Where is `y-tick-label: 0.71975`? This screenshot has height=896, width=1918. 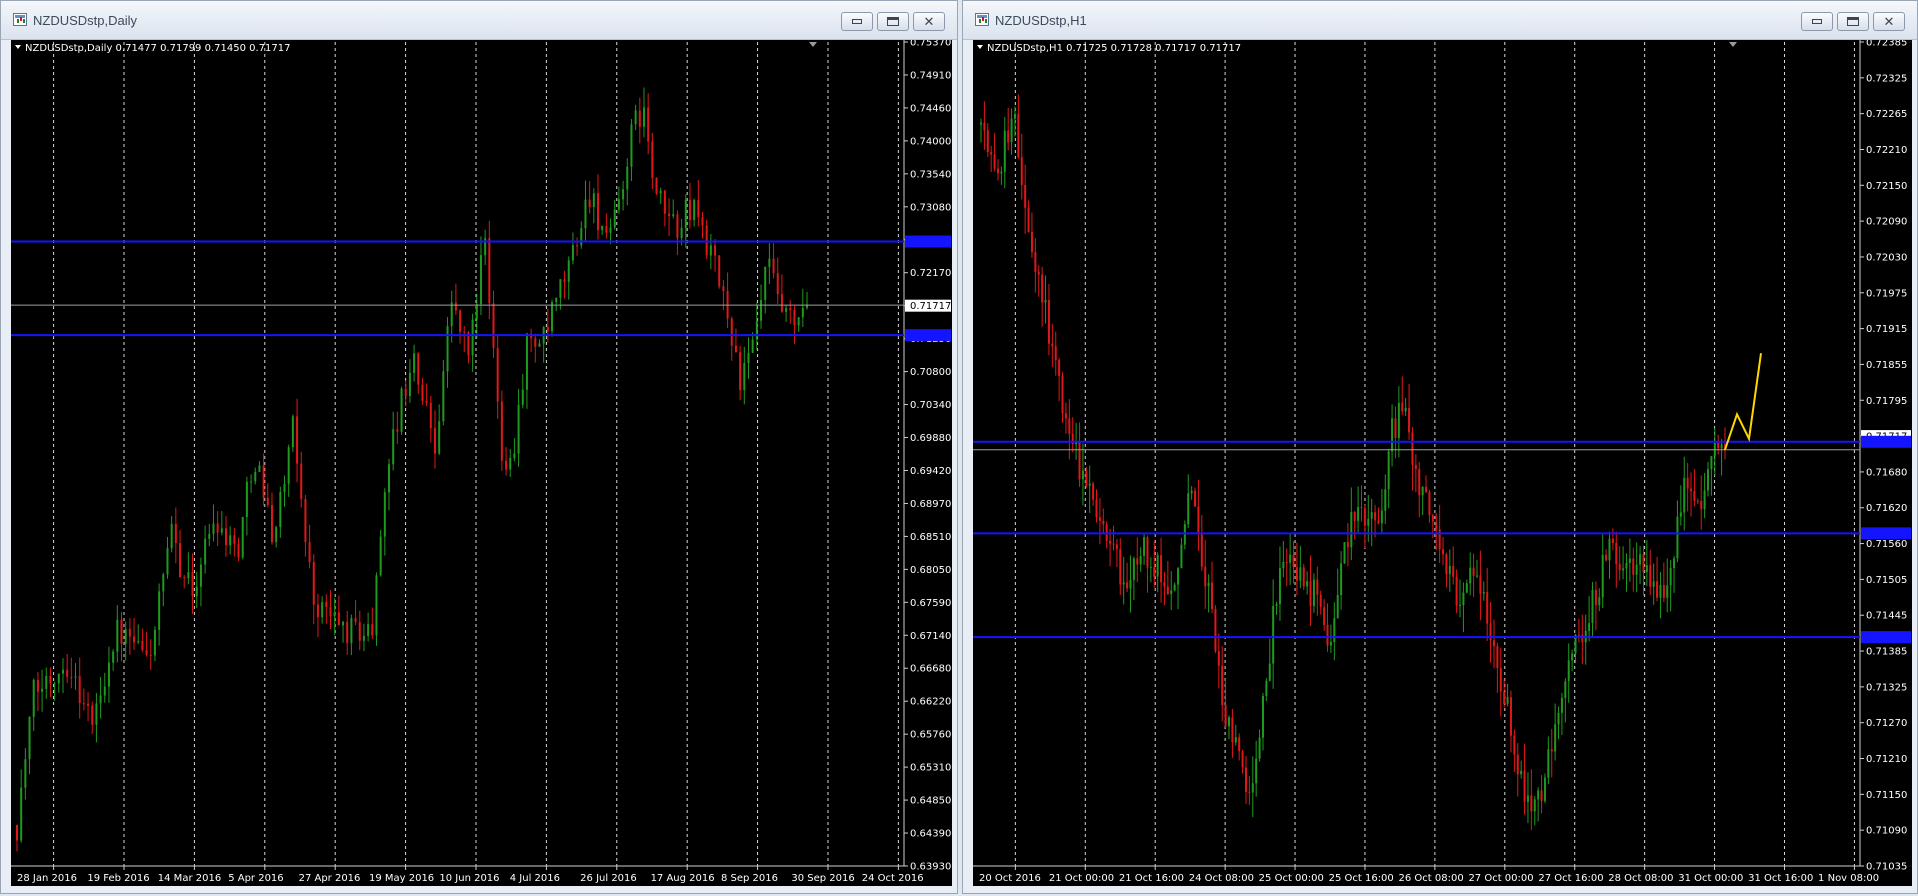 y-tick-label: 0.71975 is located at coordinates (1886, 293).